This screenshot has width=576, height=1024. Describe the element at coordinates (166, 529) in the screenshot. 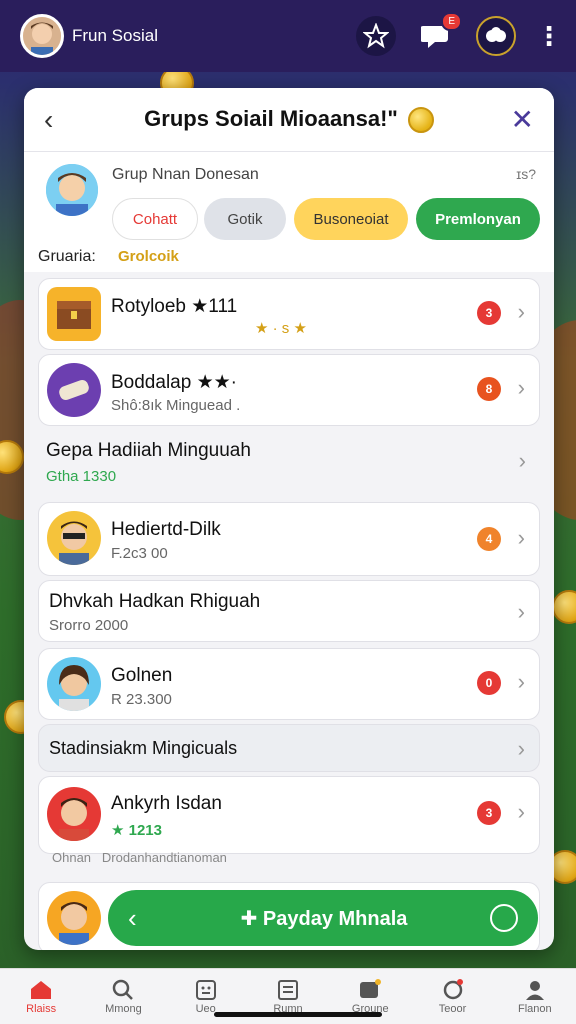

I see `item-title: Hediertd-Dilk` at that location.